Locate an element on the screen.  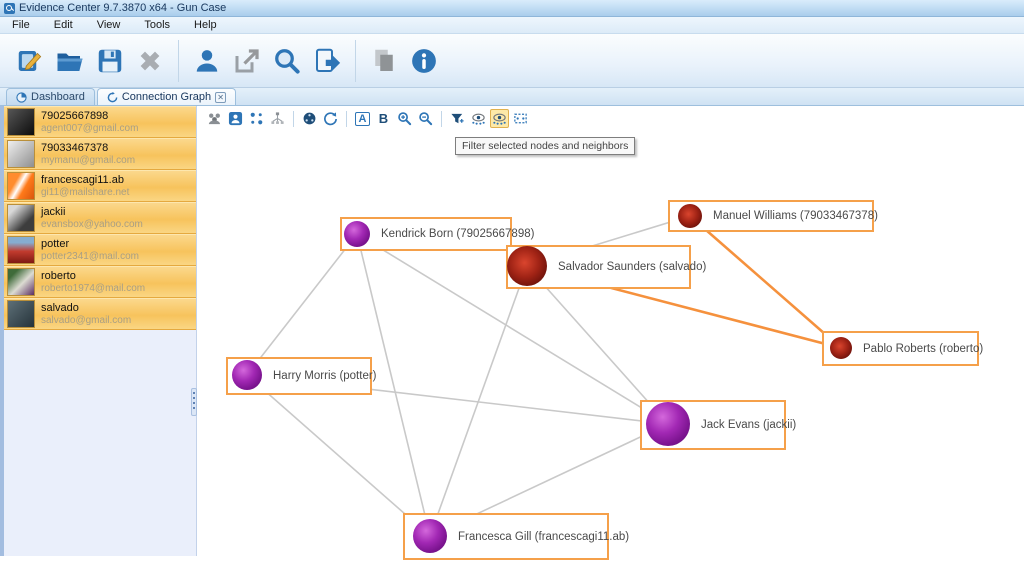
contact-name: salvado is located at coordinates (60, 307).